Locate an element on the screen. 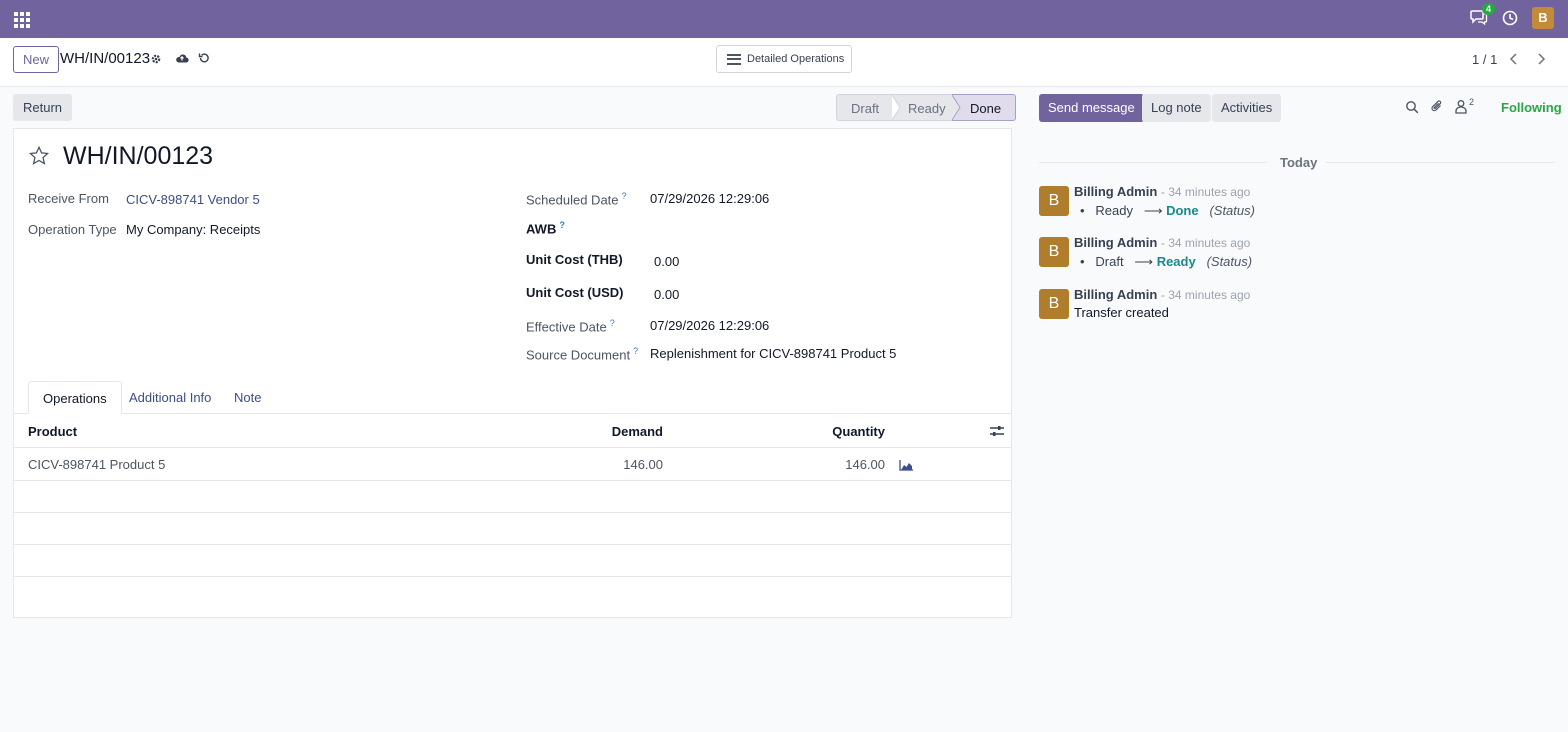 The image size is (1568, 732). awb-field is located at coordinates (820, 229).